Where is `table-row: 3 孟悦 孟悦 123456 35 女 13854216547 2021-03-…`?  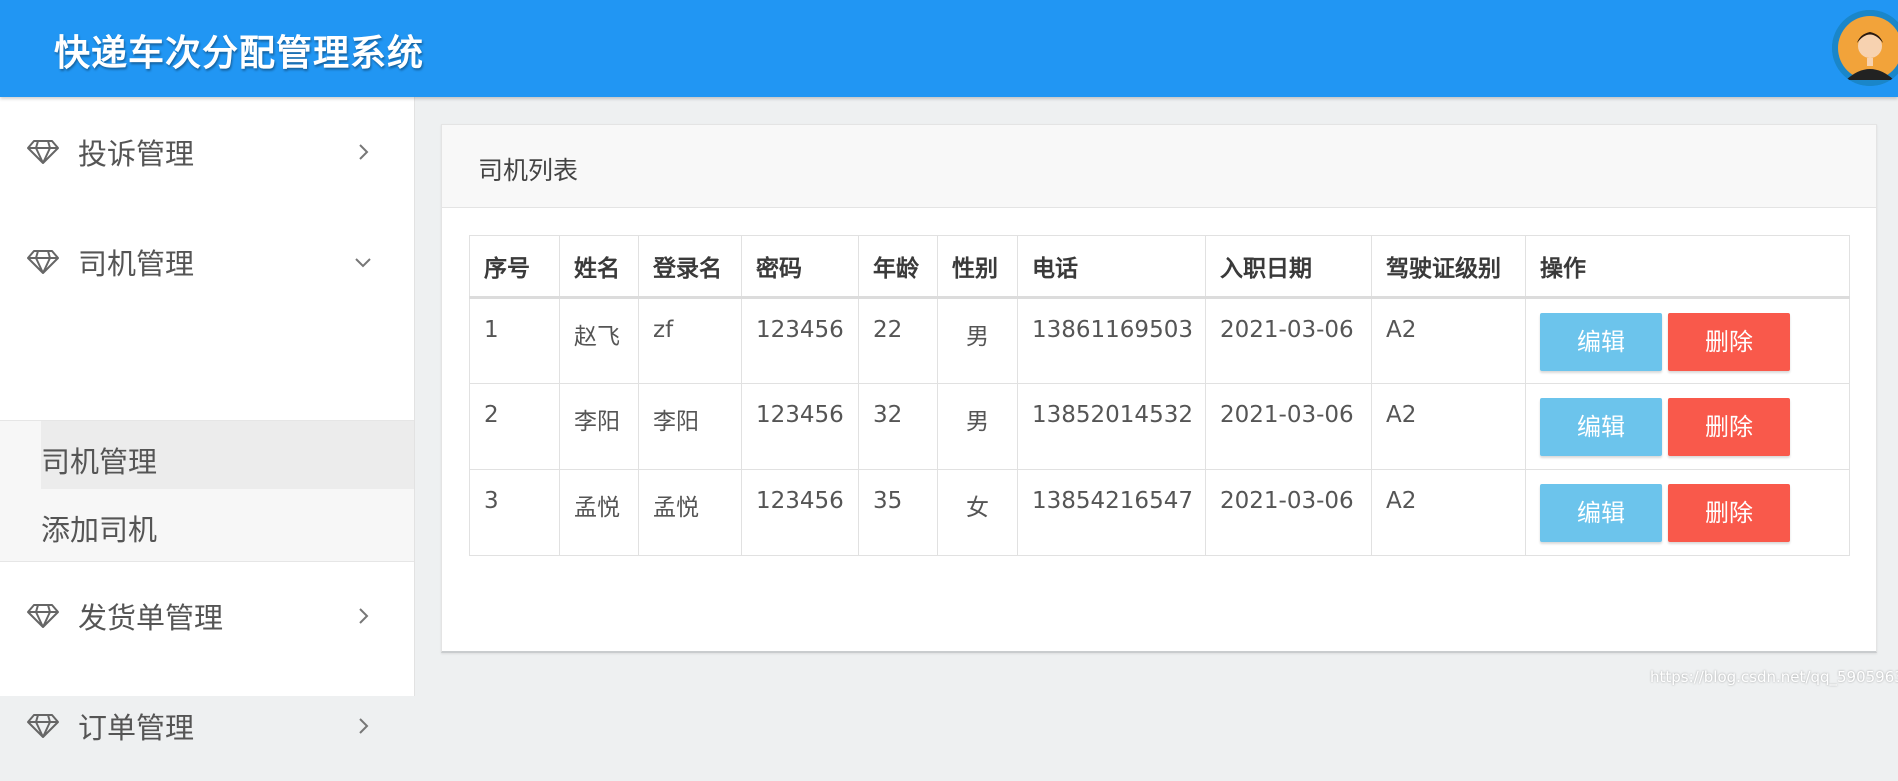 table-row: 3 孟悦 孟悦 123456 35 女 13854216547 2021-03-… is located at coordinates (1159, 512).